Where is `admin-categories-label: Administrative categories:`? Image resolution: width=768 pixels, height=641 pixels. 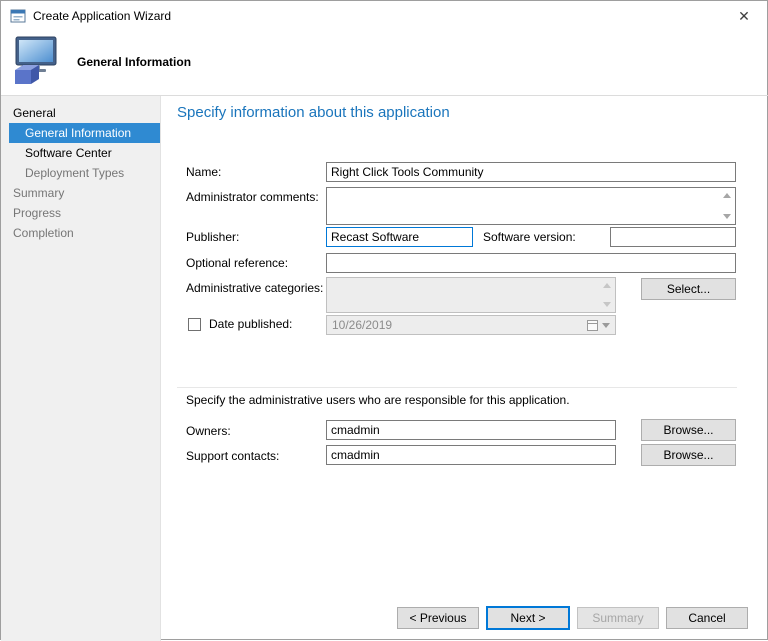
admin-categories-label: Administrative categories: is located at coordinates (255, 288).